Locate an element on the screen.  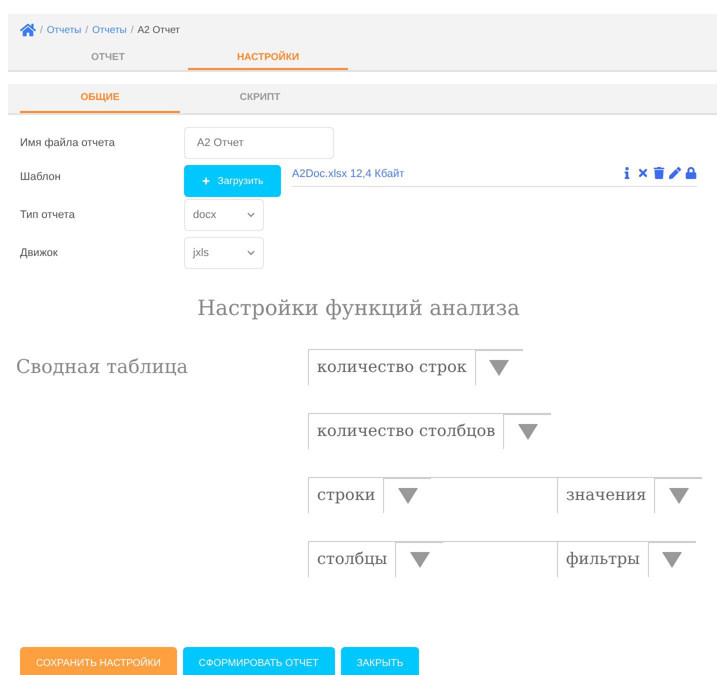
select-field: docx is located at coordinates (224, 215).